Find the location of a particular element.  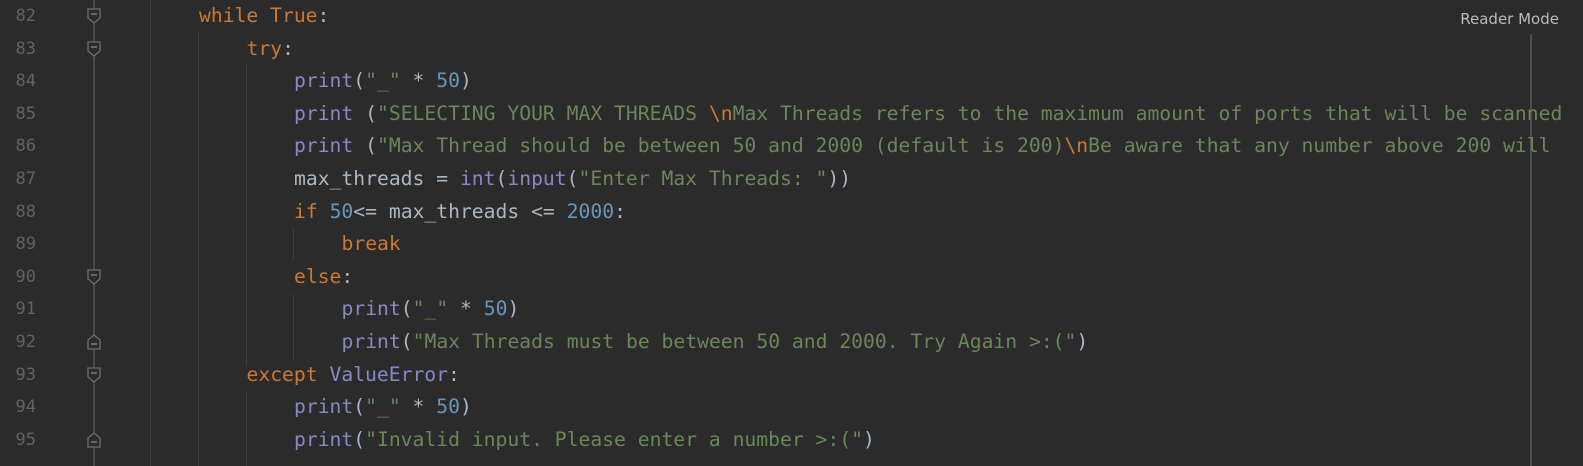

token-plain: )) is located at coordinates (839, 178).